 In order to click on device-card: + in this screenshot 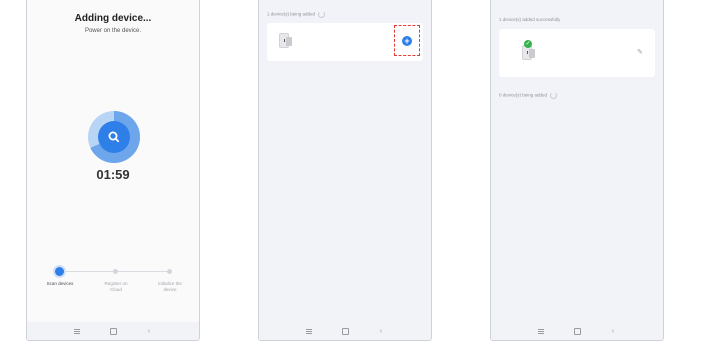, I will do `click(345, 42)`.